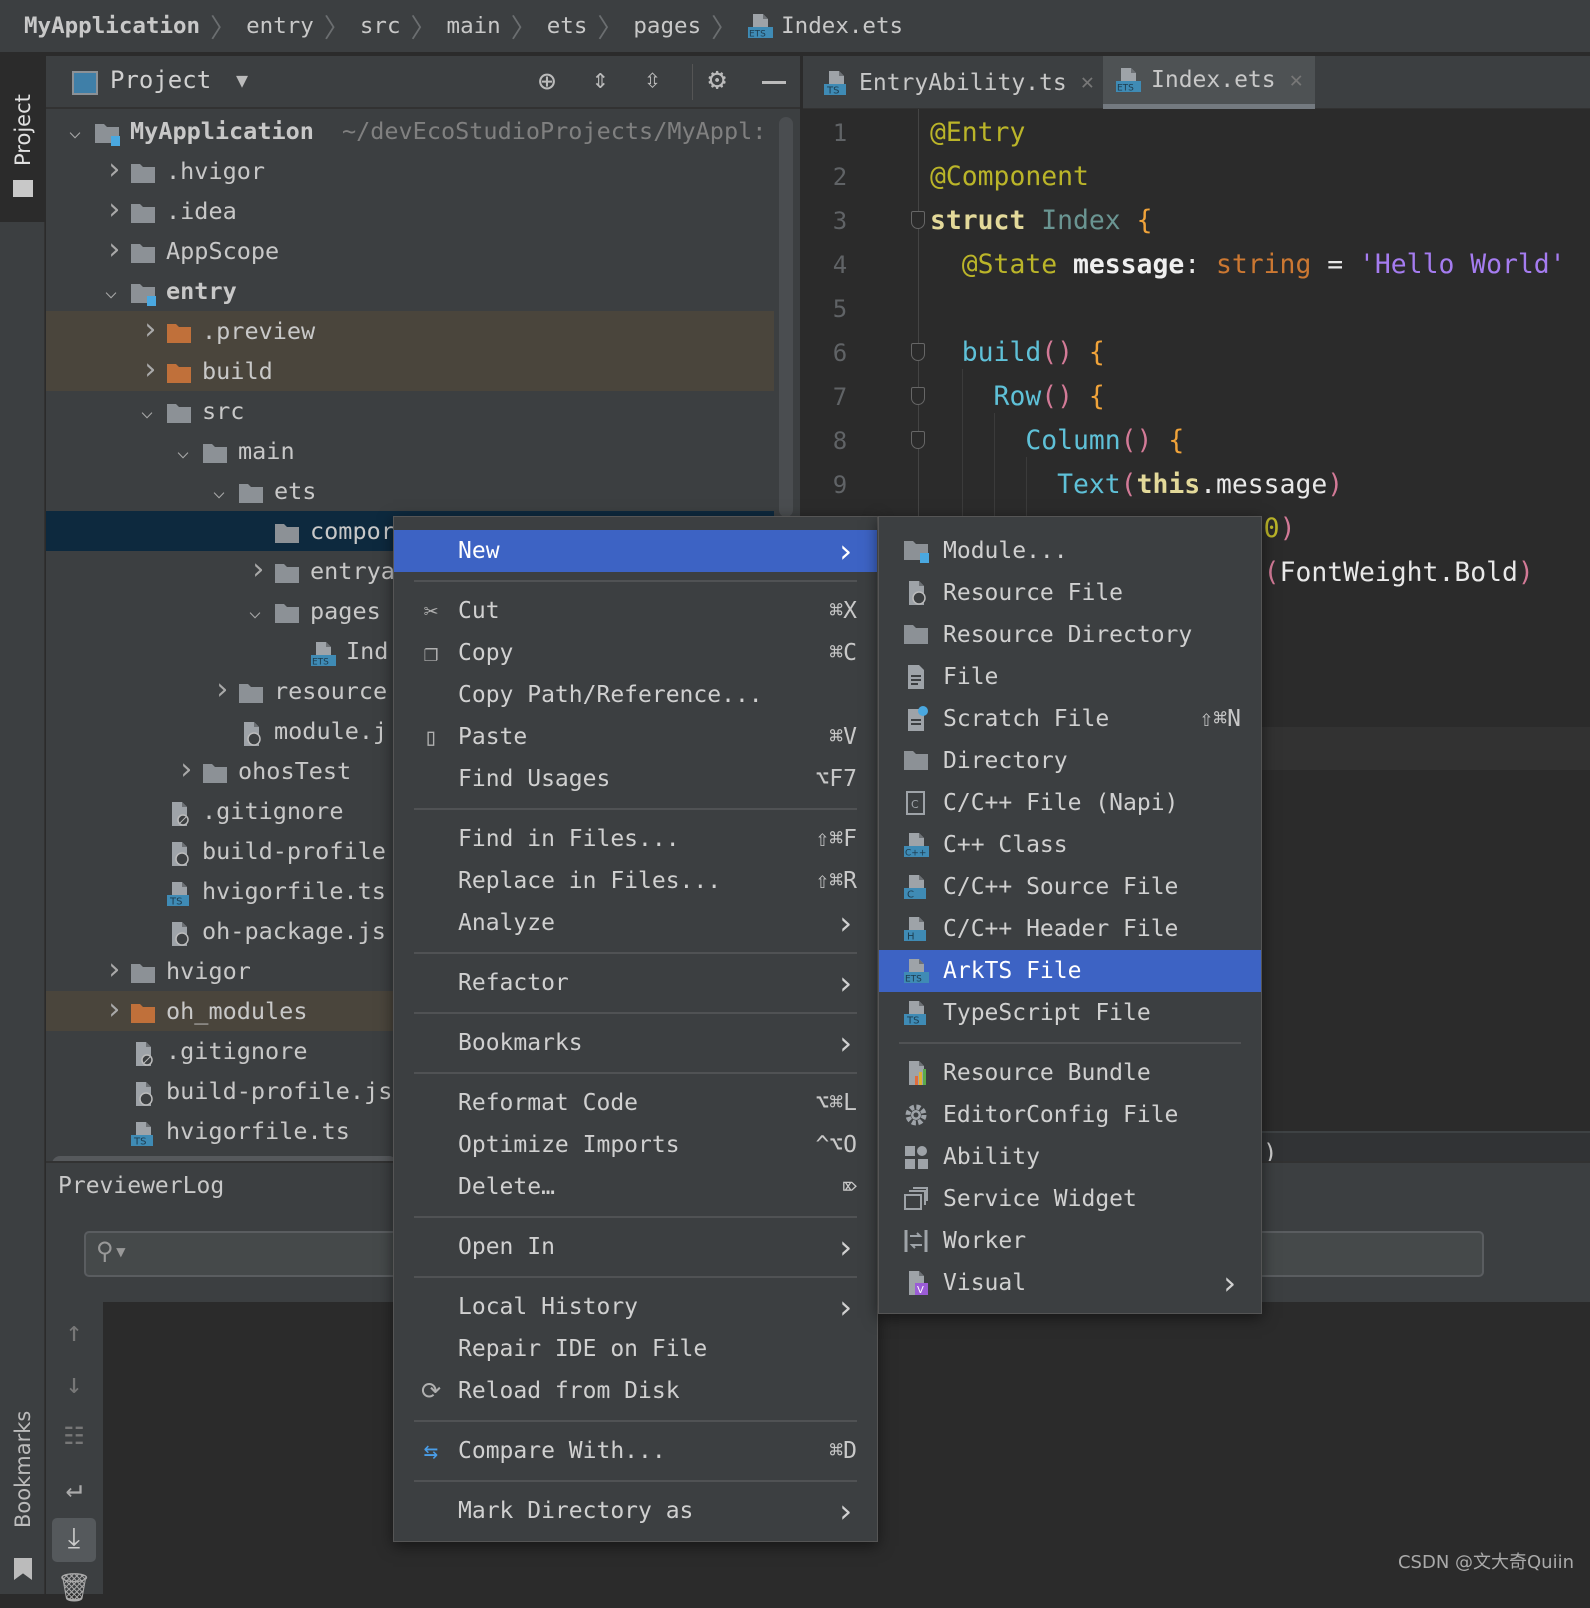 The width and height of the screenshot is (1590, 1608). Describe the element at coordinates (410, 491) in the screenshot. I see `tree-item: ⌵ ets` at that location.